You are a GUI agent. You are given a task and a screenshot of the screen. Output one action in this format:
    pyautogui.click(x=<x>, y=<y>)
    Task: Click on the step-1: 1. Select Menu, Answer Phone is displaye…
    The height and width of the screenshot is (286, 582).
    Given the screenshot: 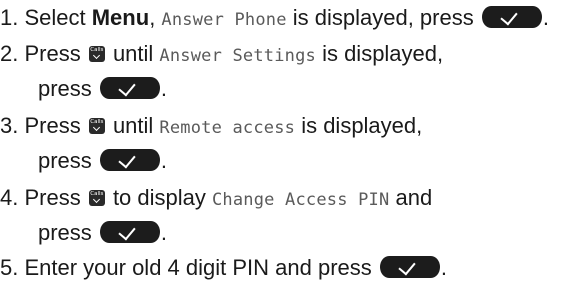 What is the action you would take?
    pyautogui.click(x=274, y=18)
    